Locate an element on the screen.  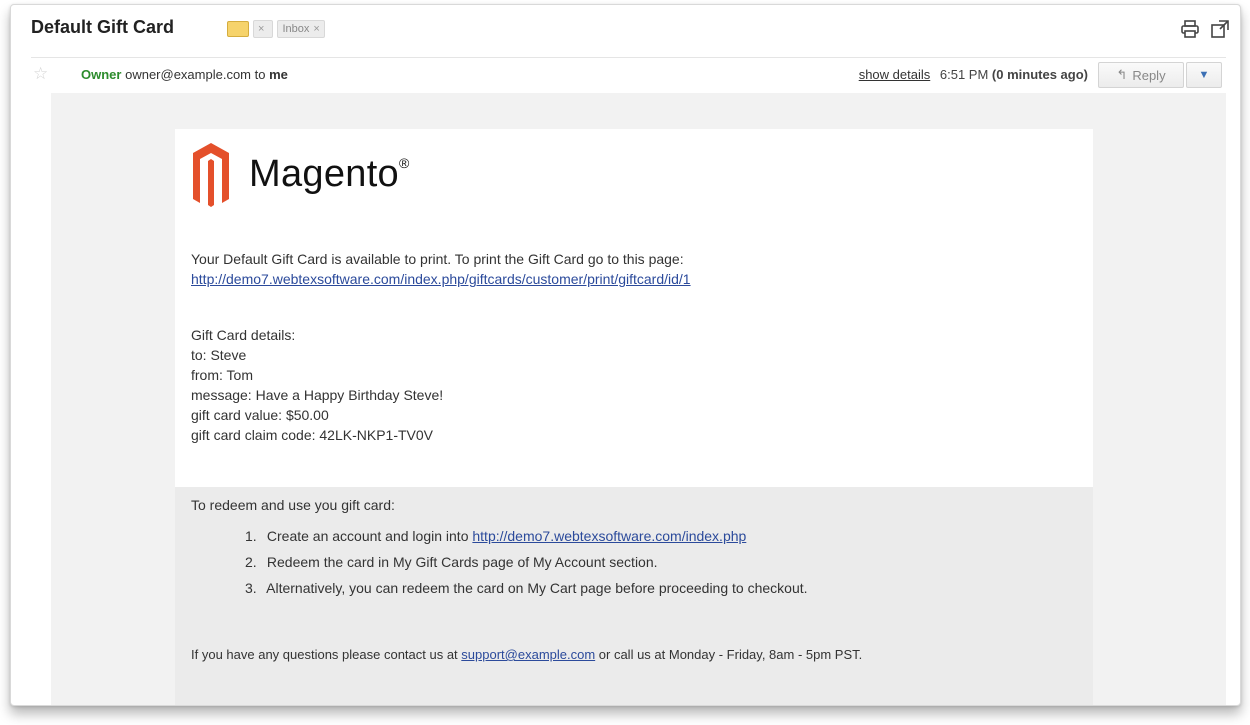
message-meta: show details 6:51 PM (0 minutes ago) is located at coordinates (973, 74).